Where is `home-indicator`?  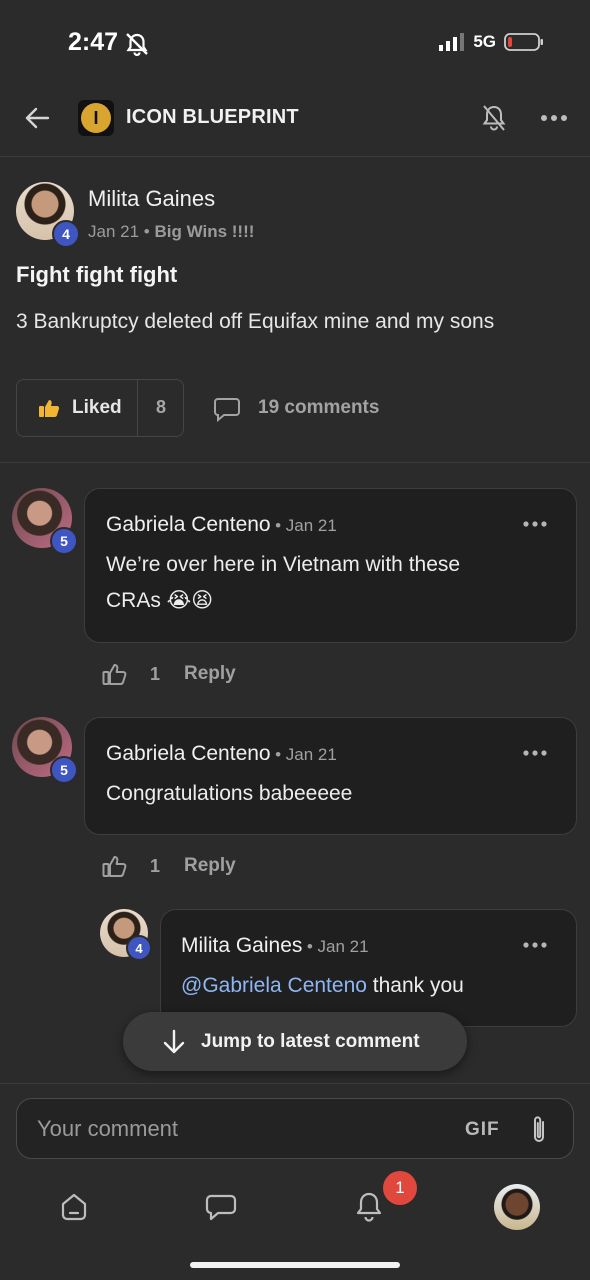
home-indicator is located at coordinates (295, 1265).